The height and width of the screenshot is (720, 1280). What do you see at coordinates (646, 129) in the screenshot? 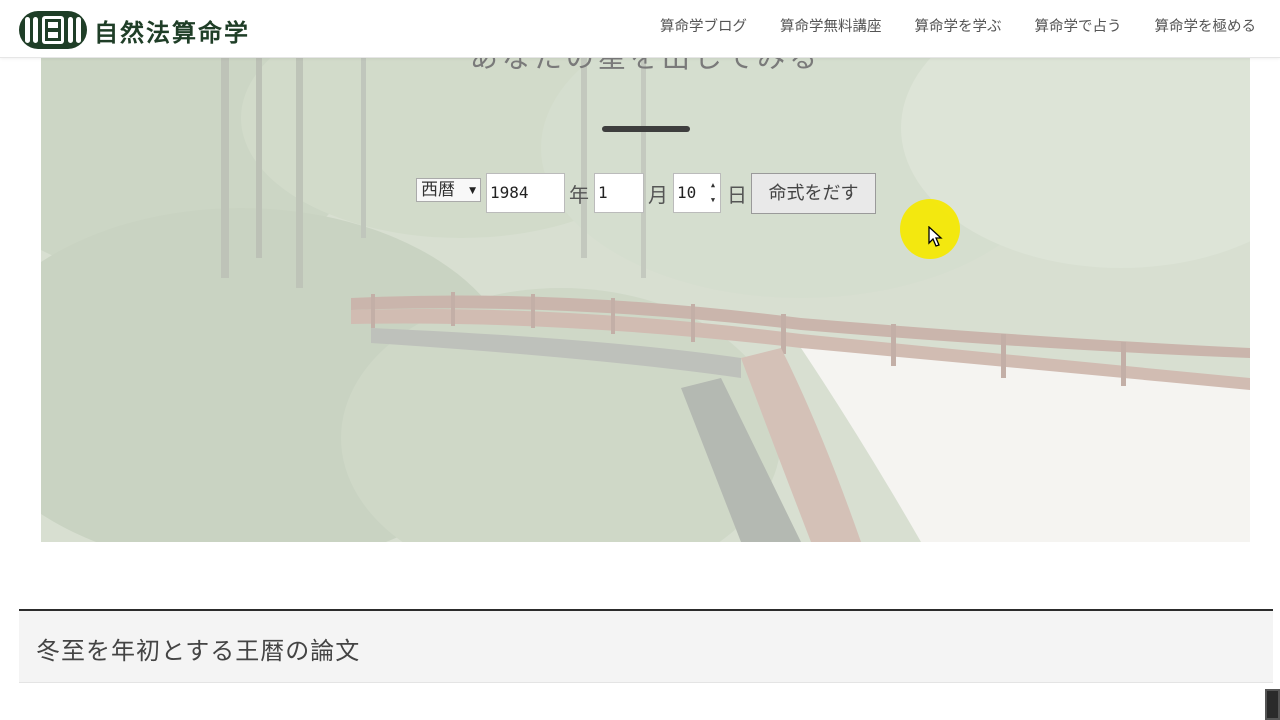
I see `heading-underline` at bounding box center [646, 129].